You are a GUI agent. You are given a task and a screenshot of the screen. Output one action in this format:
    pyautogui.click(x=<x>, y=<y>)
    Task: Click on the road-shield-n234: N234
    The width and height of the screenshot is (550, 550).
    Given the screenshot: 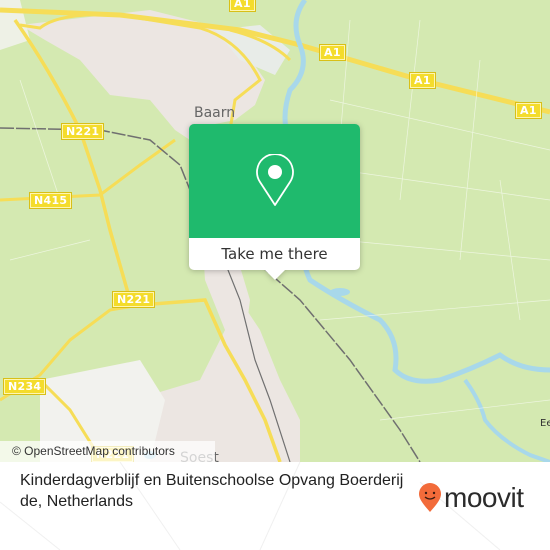 What is the action you would take?
    pyautogui.click(x=25, y=386)
    